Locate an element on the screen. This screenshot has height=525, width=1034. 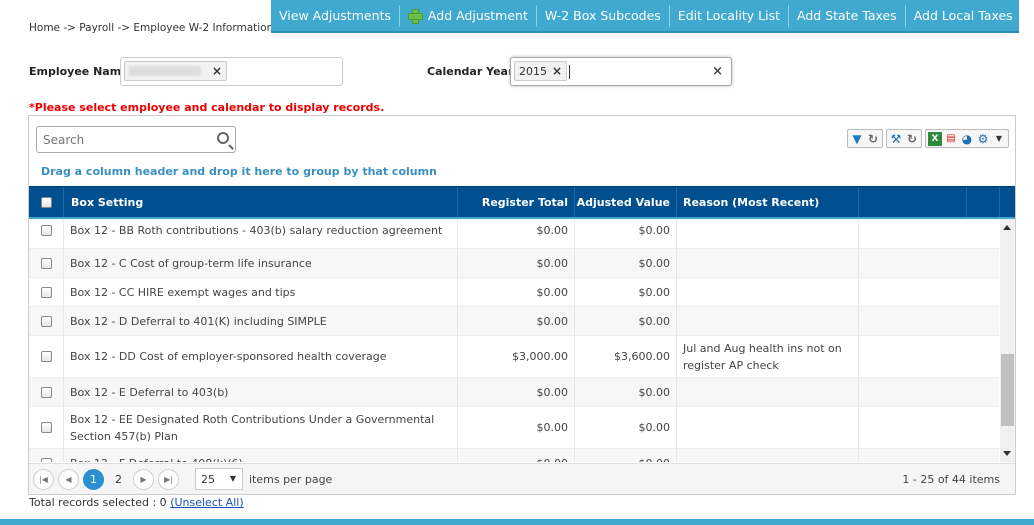
filter-icon: ▼ is located at coordinates (857, 138).